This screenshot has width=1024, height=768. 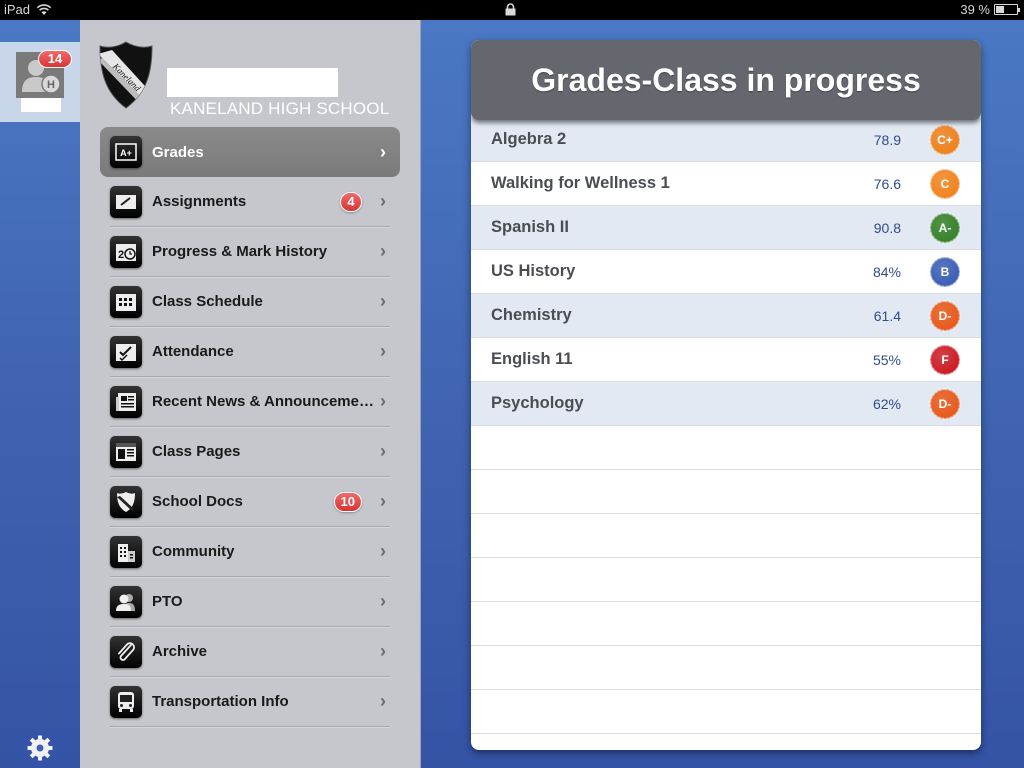 What do you see at coordinates (220, 701) in the screenshot?
I see `menu-label: Transportation Info` at bounding box center [220, 701].